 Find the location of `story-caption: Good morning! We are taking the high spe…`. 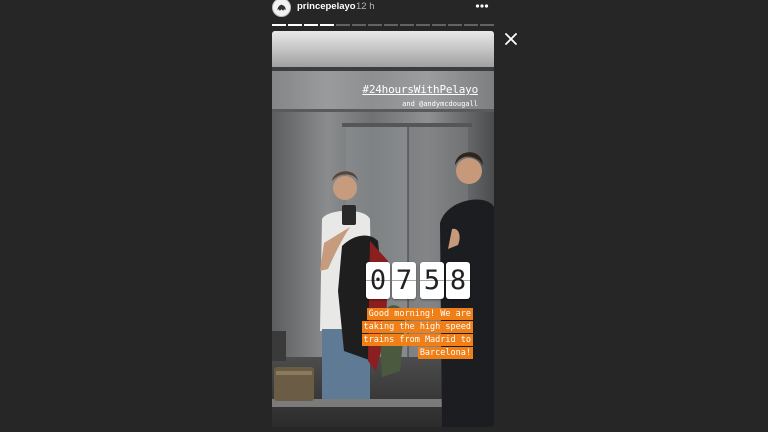

story-caption: Good morning! We are taking the high spe… is located at coordinates (398, 334).